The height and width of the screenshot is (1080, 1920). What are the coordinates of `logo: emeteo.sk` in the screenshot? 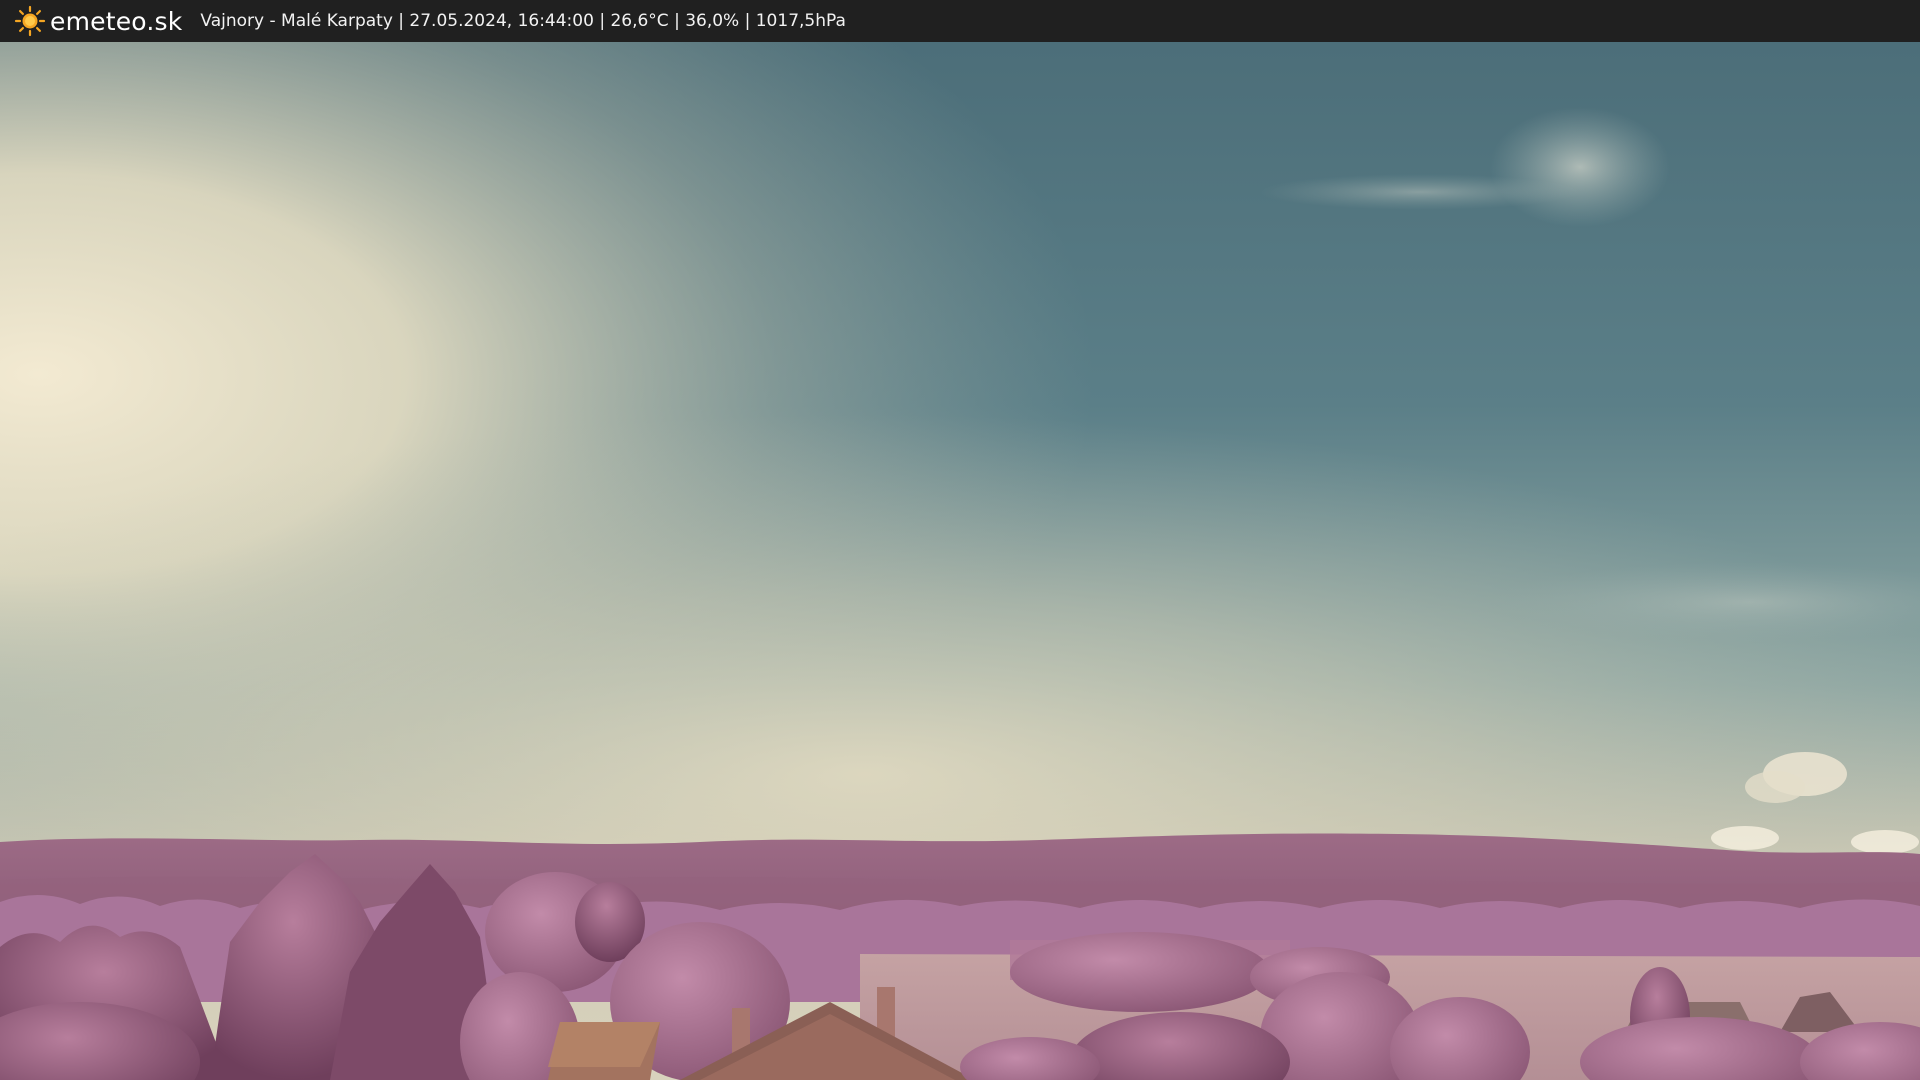 It's located at (98, 21).